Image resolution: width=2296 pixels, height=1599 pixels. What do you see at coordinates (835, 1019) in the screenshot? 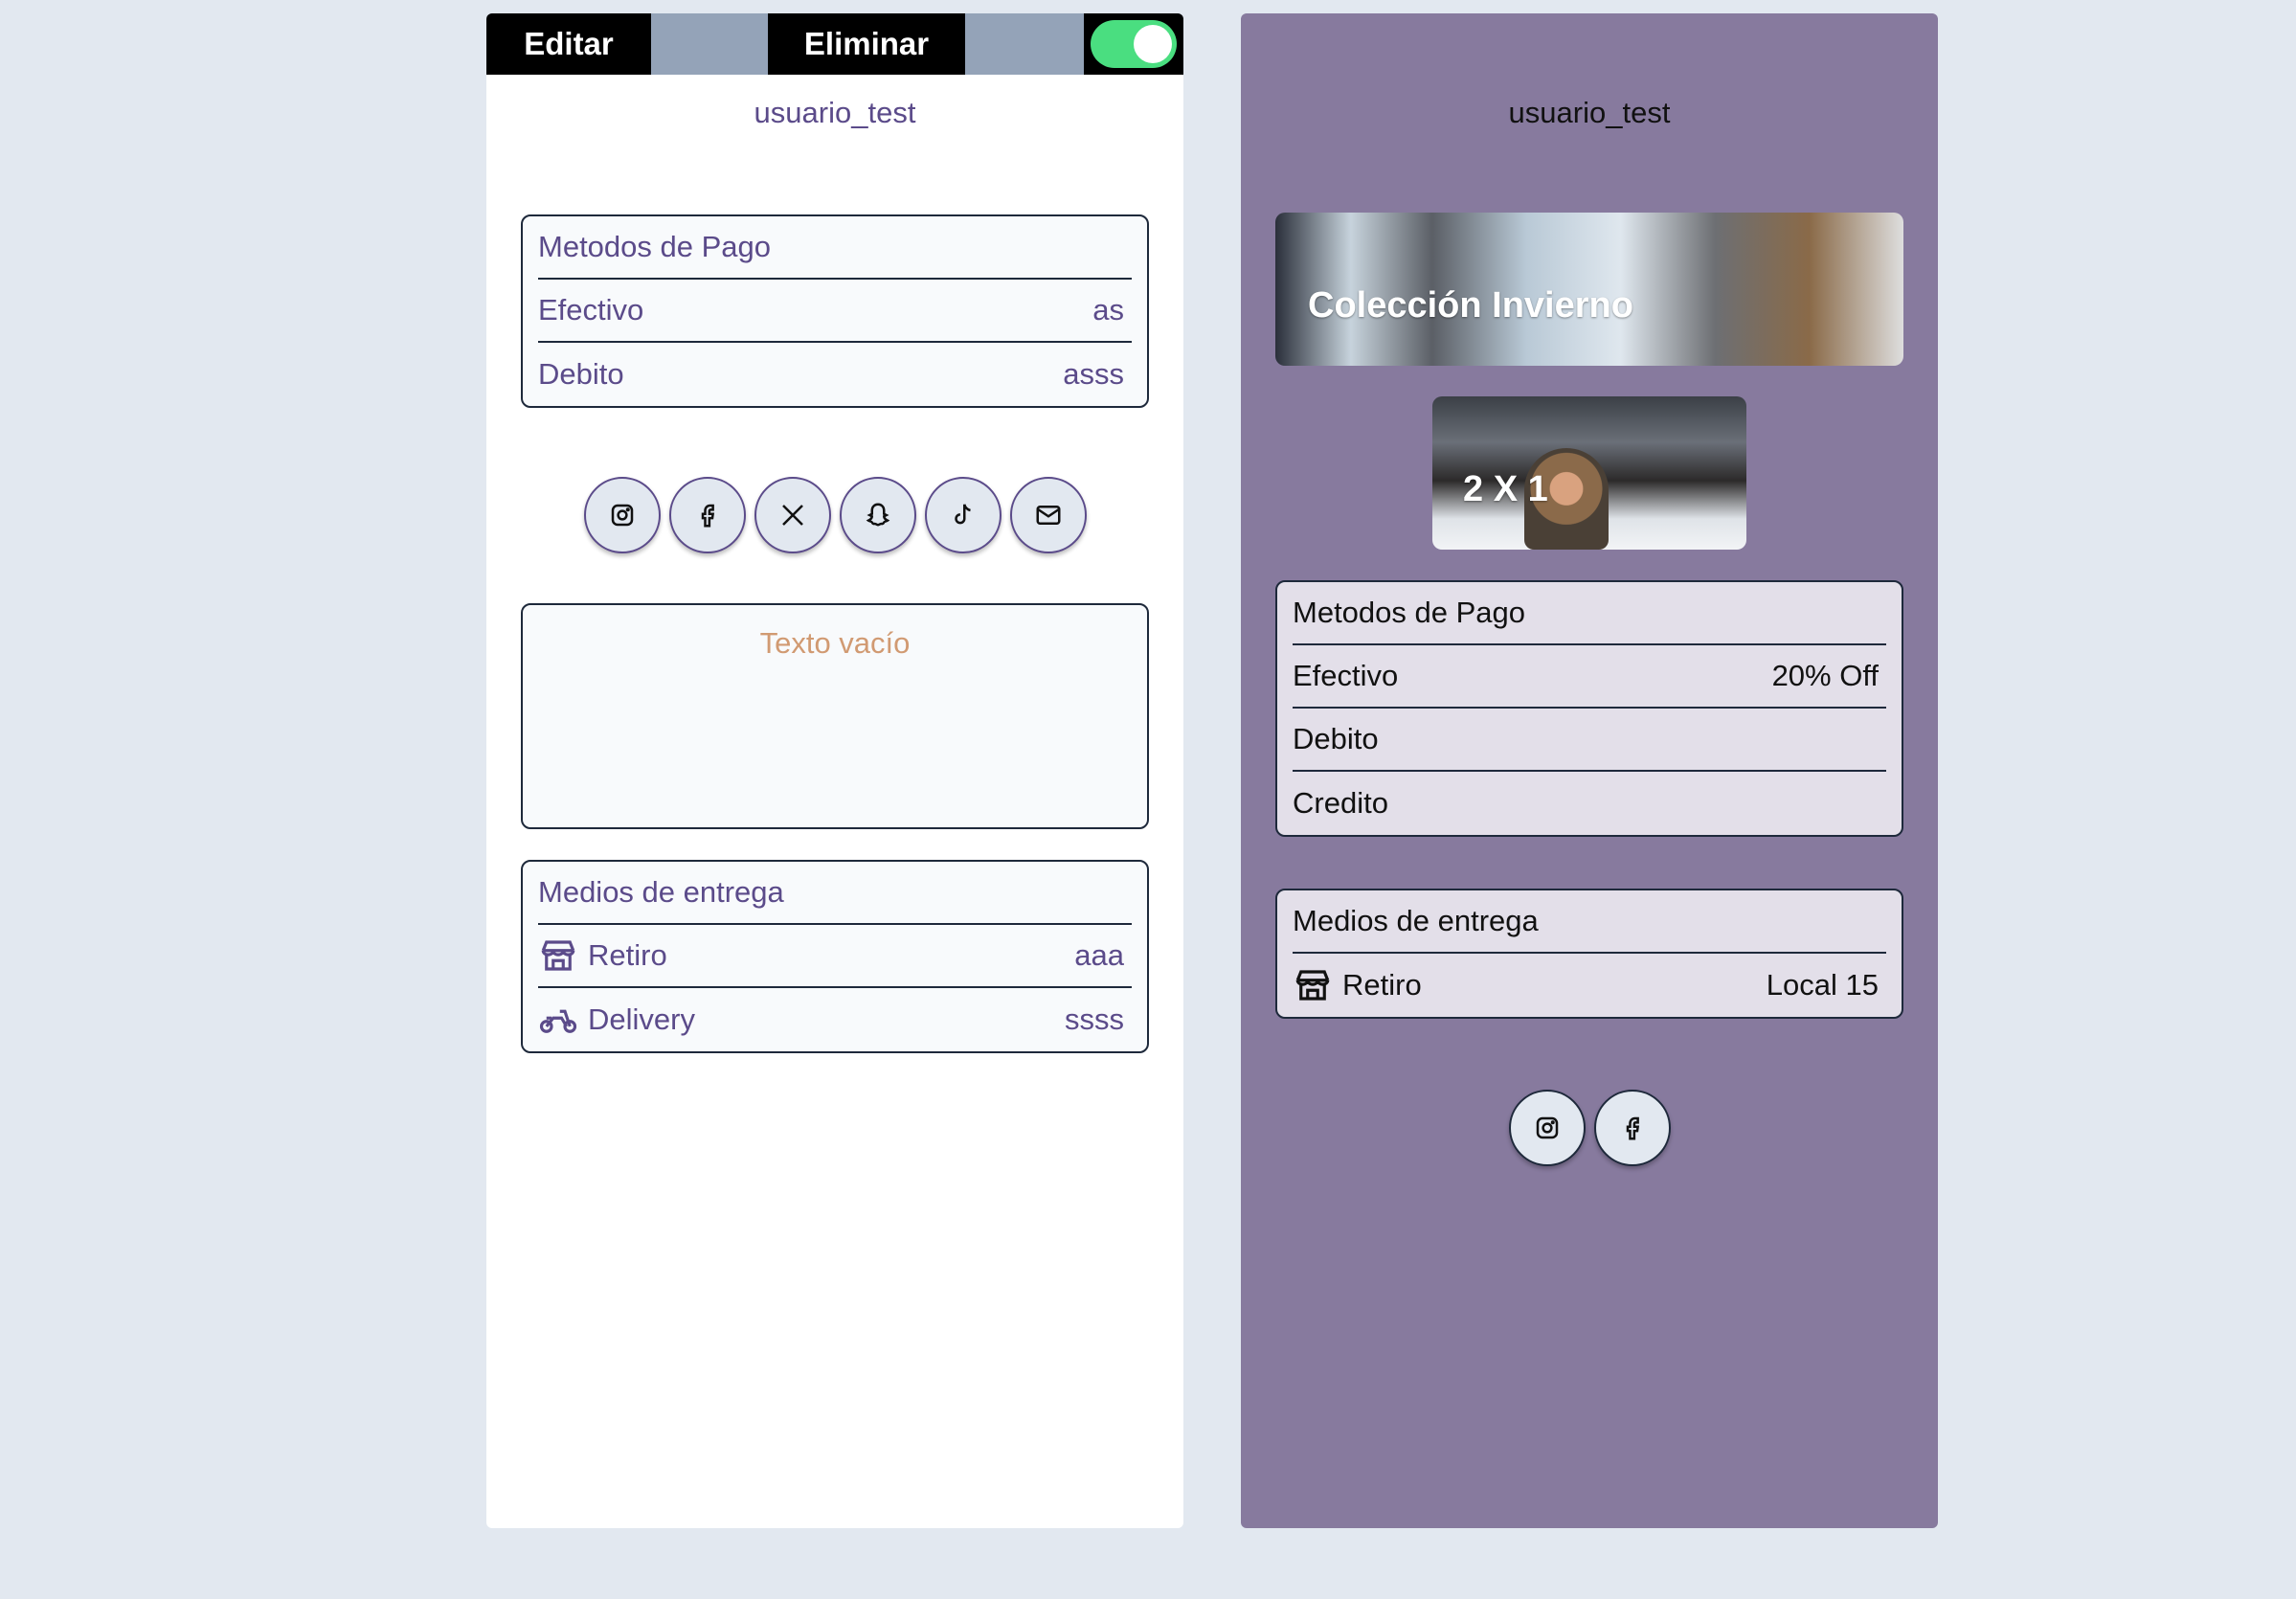
I see `delivery-row: Delivery ssss` at bounding box center [835, 1019].